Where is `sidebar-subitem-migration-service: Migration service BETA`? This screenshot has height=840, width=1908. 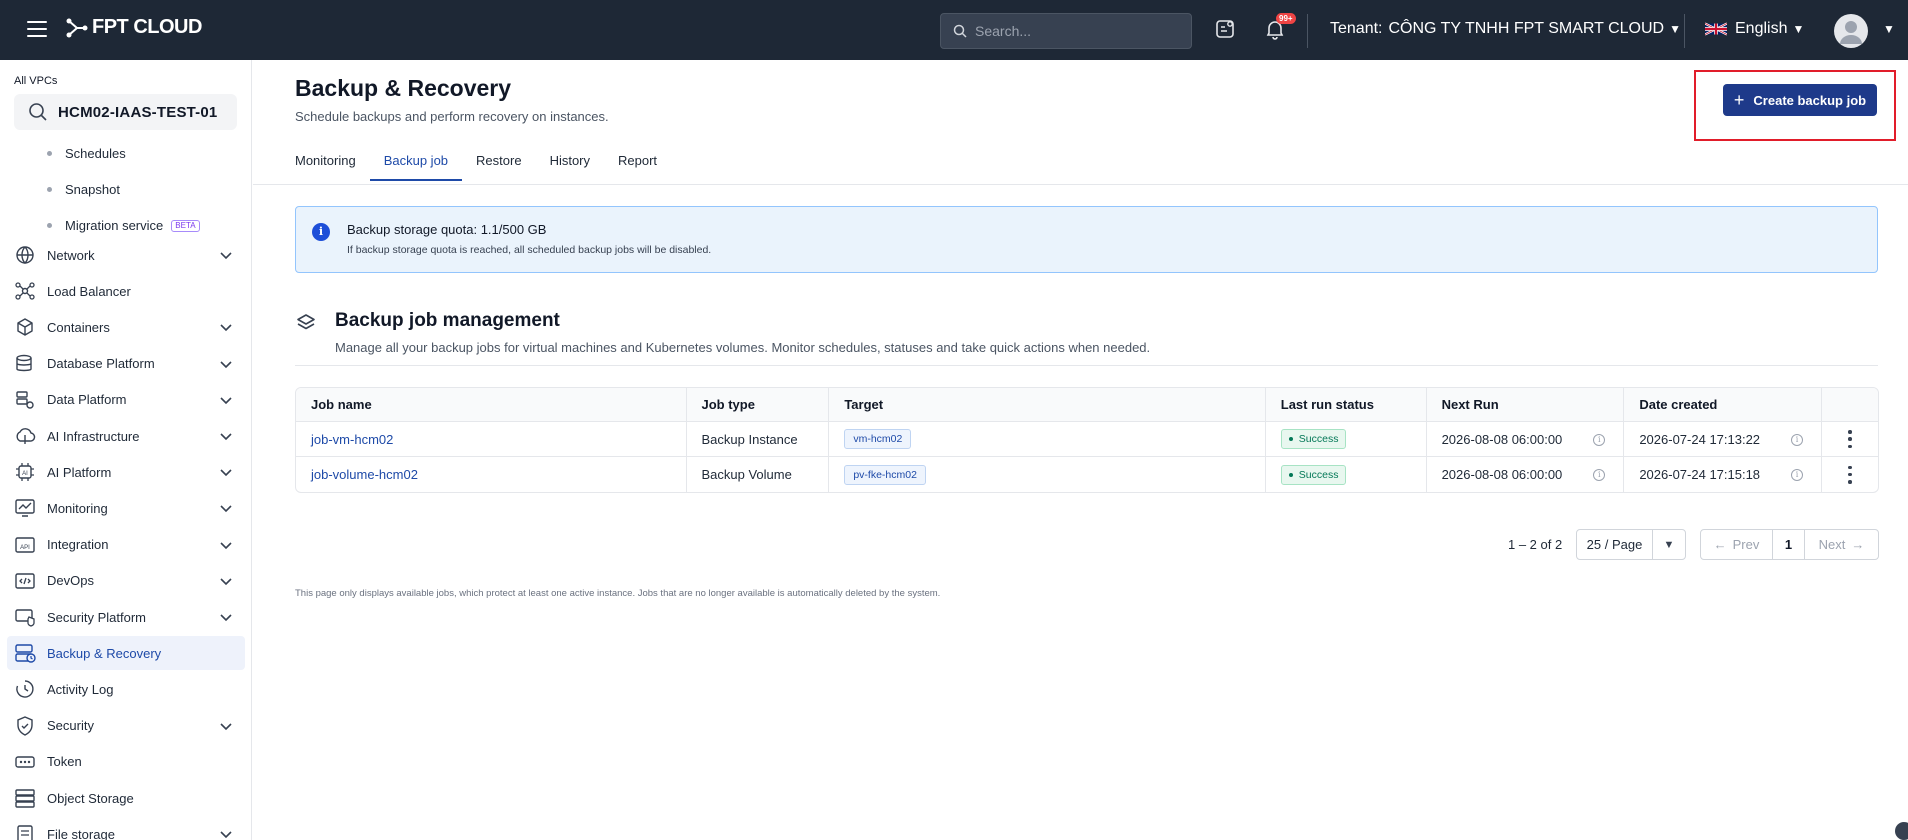
sidebar-subitem-migration-service: Migration service BETA is located at coordinates (123, 225).